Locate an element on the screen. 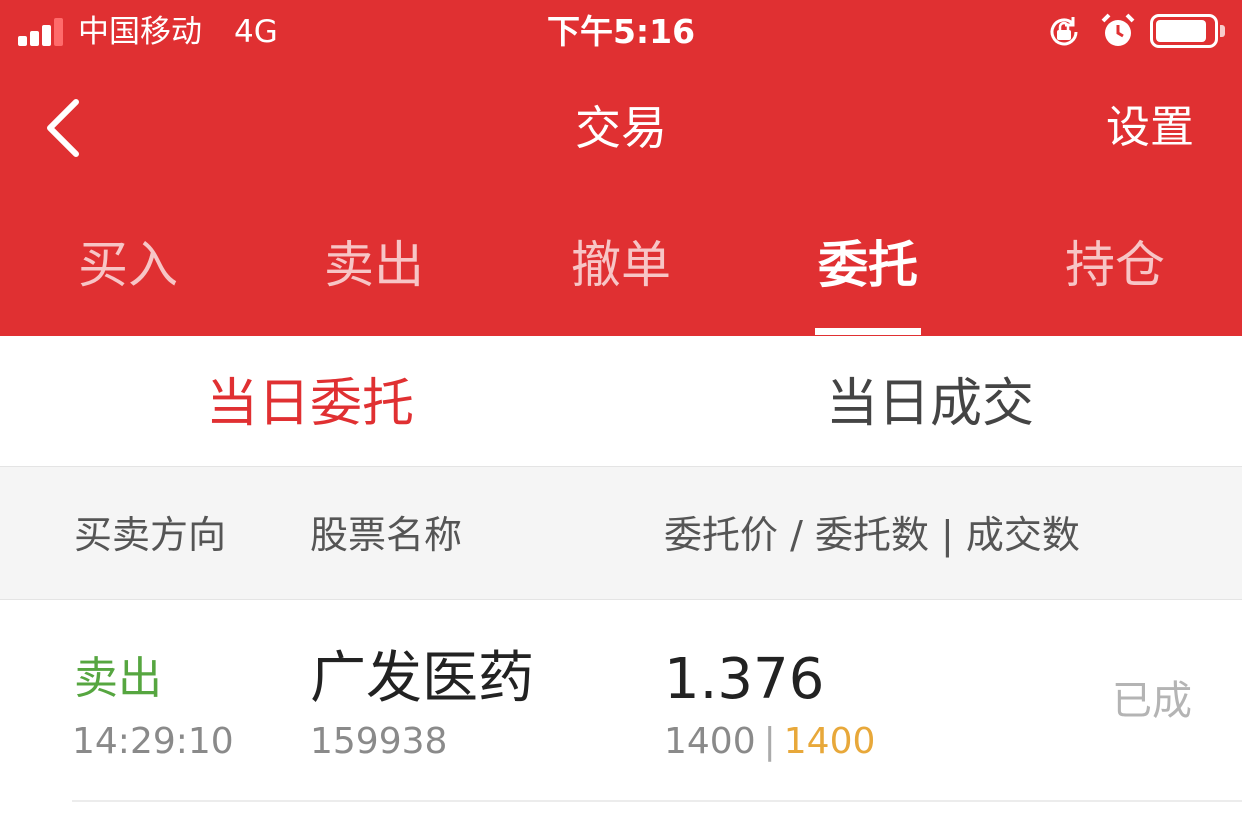 This screenshot has width=1242, height=837. battery-icon is located at coordinates (1188, 31).